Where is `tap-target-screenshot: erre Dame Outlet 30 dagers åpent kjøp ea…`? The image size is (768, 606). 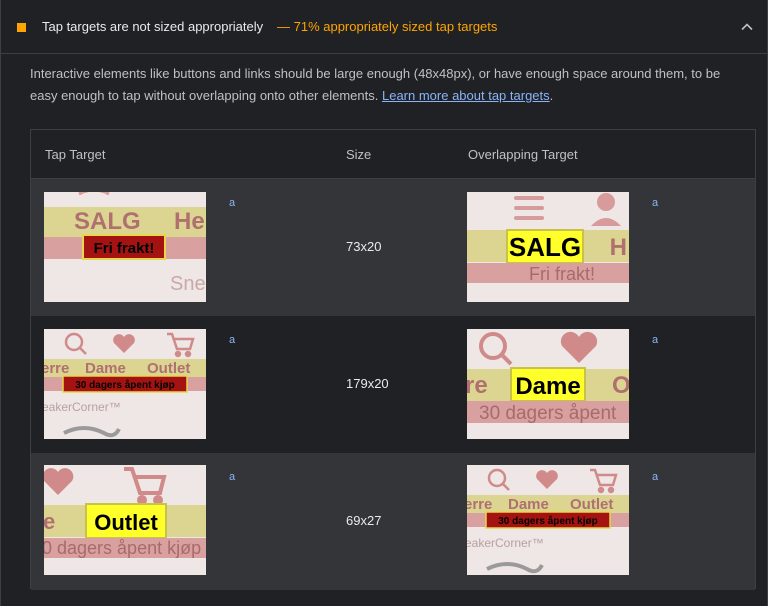 tap-target-screenshot: erre Dame Outlet 30 dagers åpent kjøp ea… is located at coordinates (125, 384).